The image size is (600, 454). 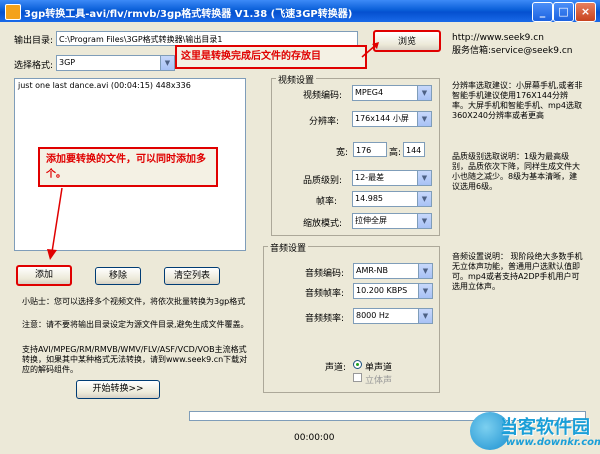 What do you see at coordinates (392, 221) in the screenshot?
I see `scale-mode-select: 拉伸全屏 ▼` at bounding box center [392, 221].